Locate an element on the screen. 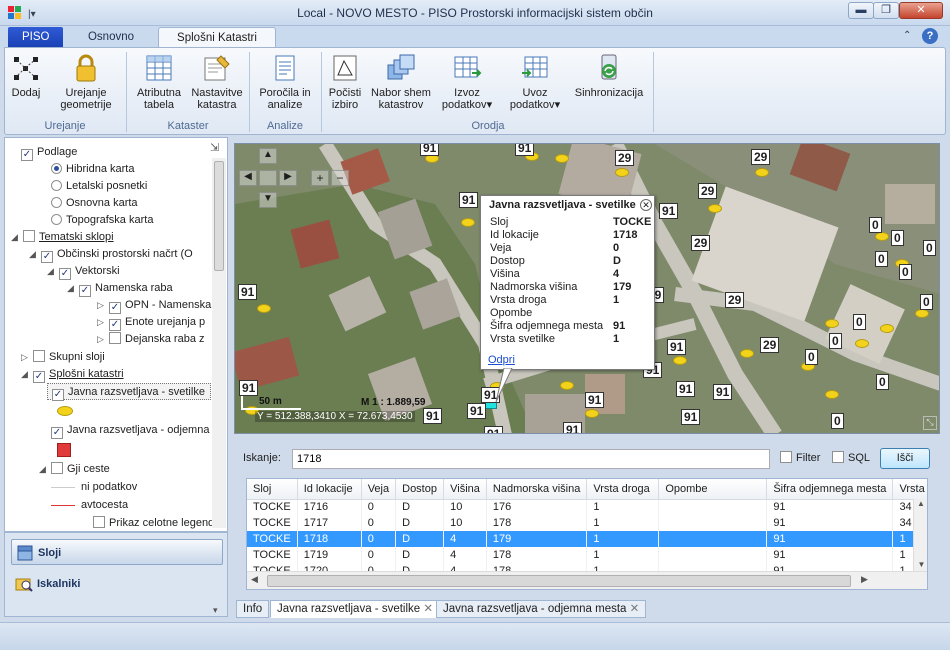  dodaj-button: Dodaj is located at coordinates (26, 84).